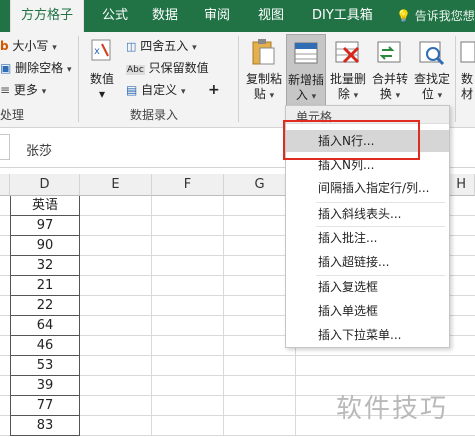  What do you see at coordinates (12, 115) in the screenshot?
I see `group-label-text: 处理` at bounding box center [12, 115].